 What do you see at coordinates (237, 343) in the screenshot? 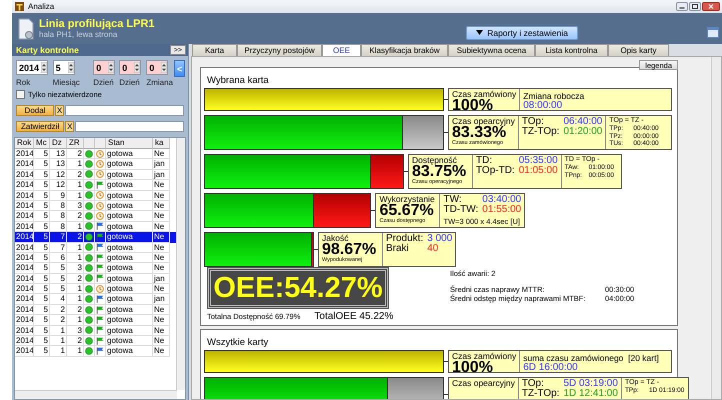
I see `group-title: Wszytkie karty` at bounding box center [237, 343].